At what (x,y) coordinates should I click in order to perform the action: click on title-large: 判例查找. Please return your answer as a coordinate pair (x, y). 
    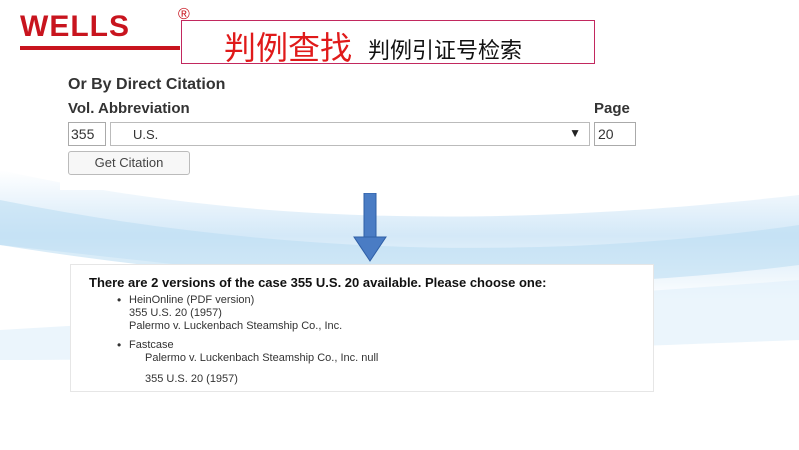
    Looking at the image, I should click on (288, 48).